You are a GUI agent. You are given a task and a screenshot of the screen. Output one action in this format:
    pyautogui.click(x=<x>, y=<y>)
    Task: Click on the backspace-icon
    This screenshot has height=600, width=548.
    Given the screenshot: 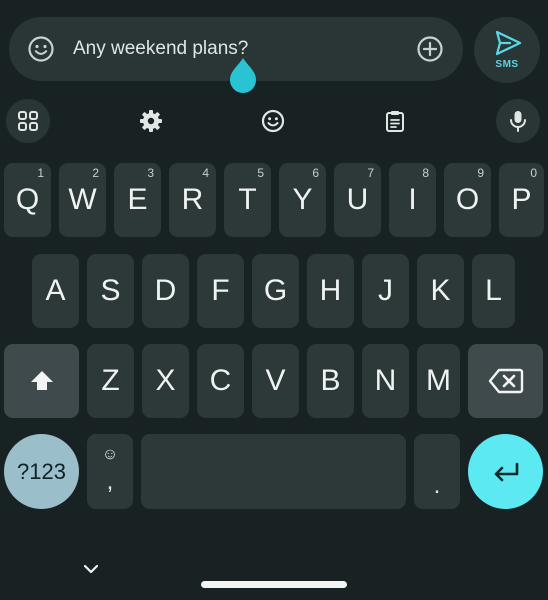 What is the action you would take?
    pyautogui.click(x=505, y=381)
    